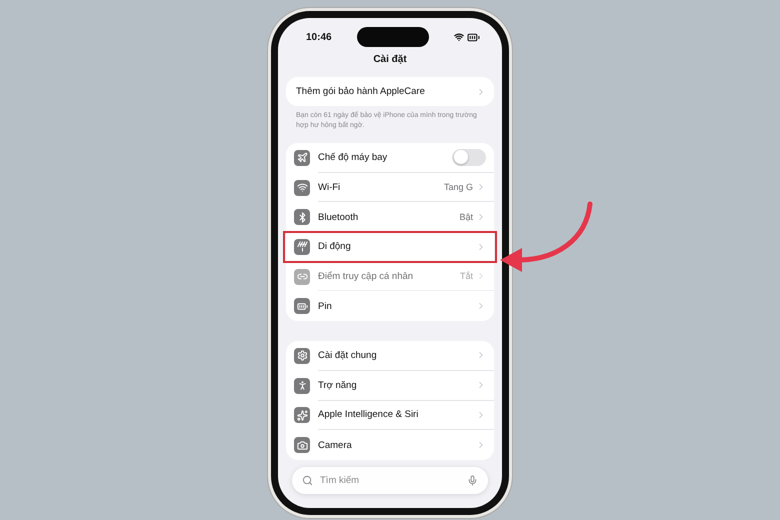 Image resolution: width=780 pixels, height=520 pixels. Describe the element at coordinates (302, 386) in the screenshot. I see `person-icon` at that location.